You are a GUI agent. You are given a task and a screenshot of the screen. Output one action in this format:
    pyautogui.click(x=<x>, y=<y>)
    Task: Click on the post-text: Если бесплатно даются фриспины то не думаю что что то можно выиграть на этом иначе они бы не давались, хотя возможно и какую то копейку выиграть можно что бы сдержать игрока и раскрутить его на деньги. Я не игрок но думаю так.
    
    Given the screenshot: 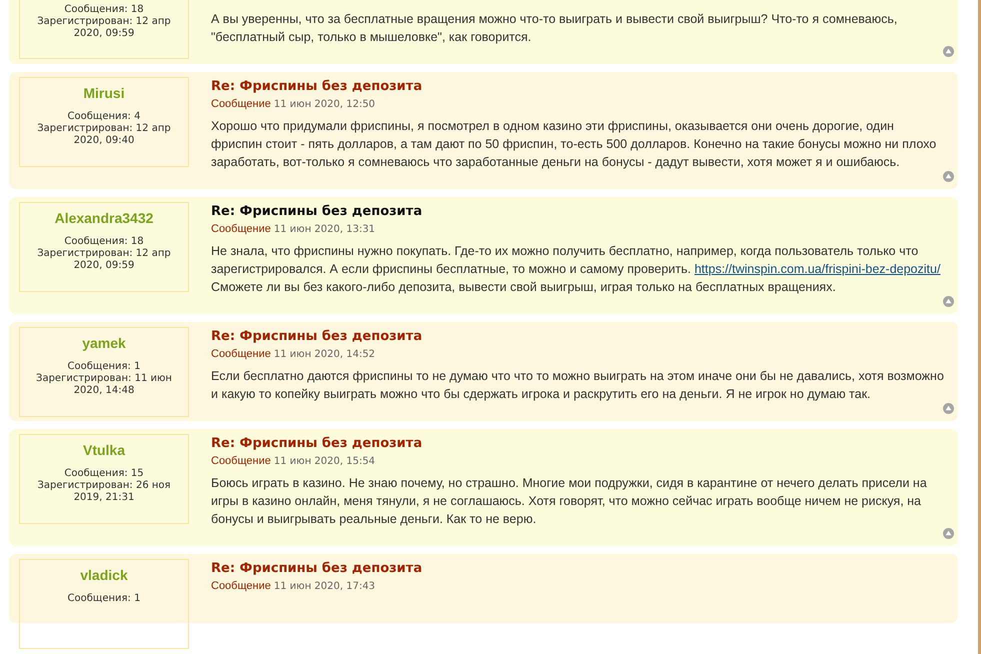 What is the action you would take?
    pyautogui.click(x=578, y=385)
    